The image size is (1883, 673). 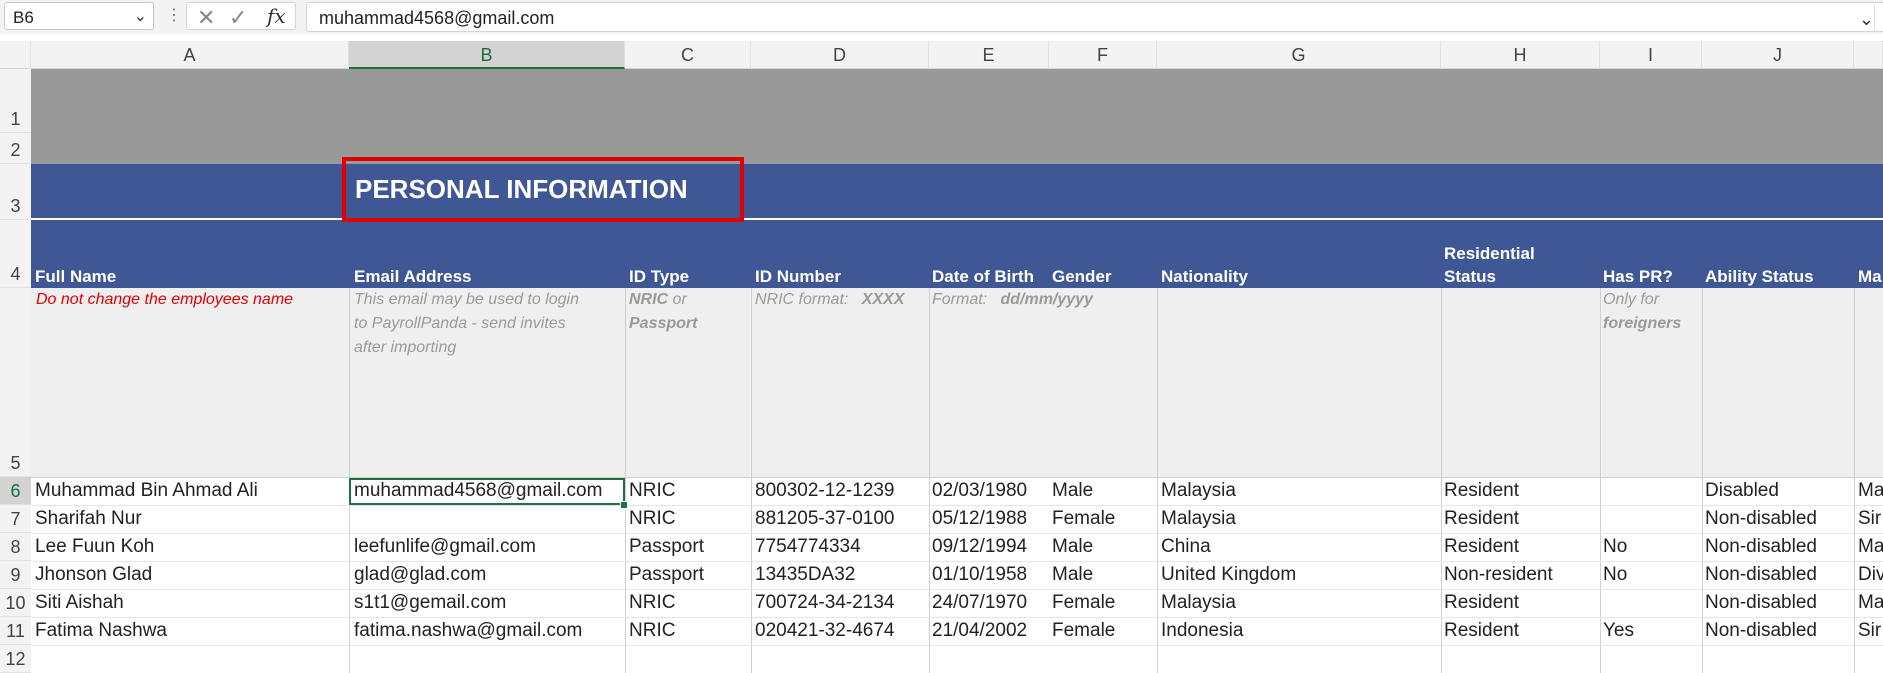 I want to click on header-has-pr: Has PR?, so click(x=1638, y=276).